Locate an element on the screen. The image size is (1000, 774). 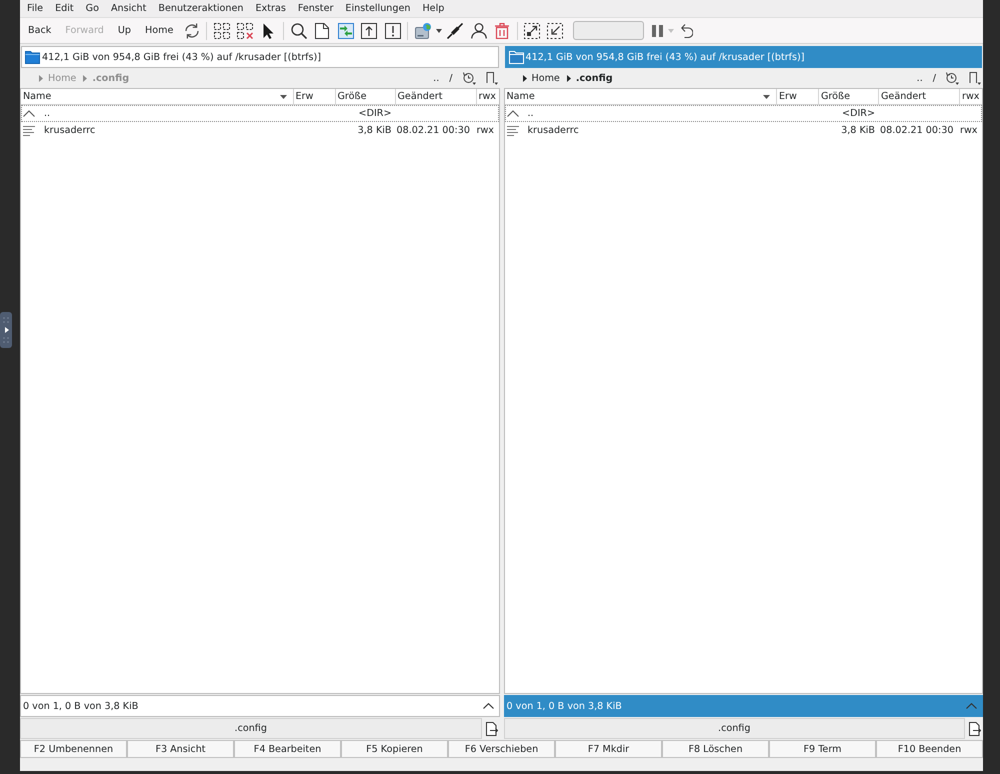
undo-icon is located at coordinates (687, 31).